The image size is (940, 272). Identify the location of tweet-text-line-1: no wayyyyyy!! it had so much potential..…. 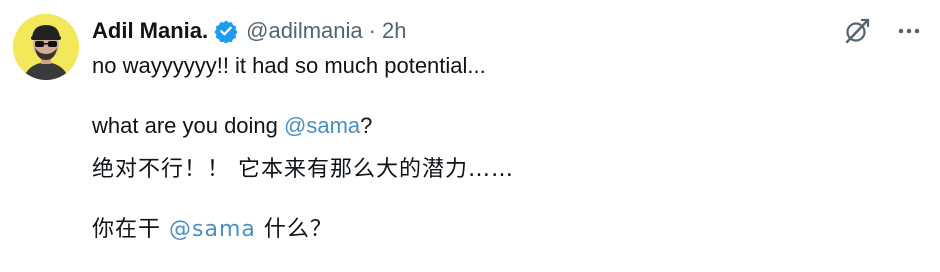
(289, 65).